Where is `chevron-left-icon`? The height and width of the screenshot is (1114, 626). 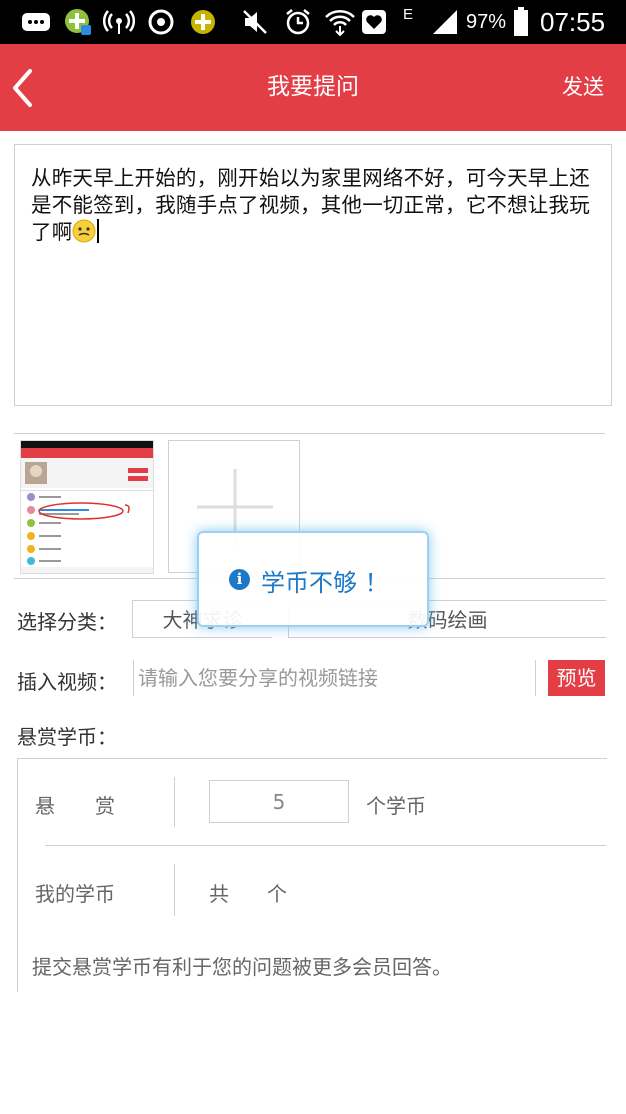
chevron-left-icon is located at coordinates (22, 88).